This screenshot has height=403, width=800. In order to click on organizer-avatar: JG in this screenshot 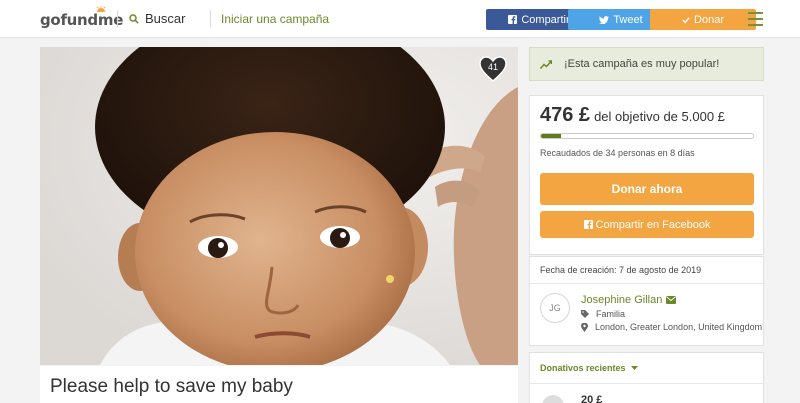, I will do `click(555, 308)`.